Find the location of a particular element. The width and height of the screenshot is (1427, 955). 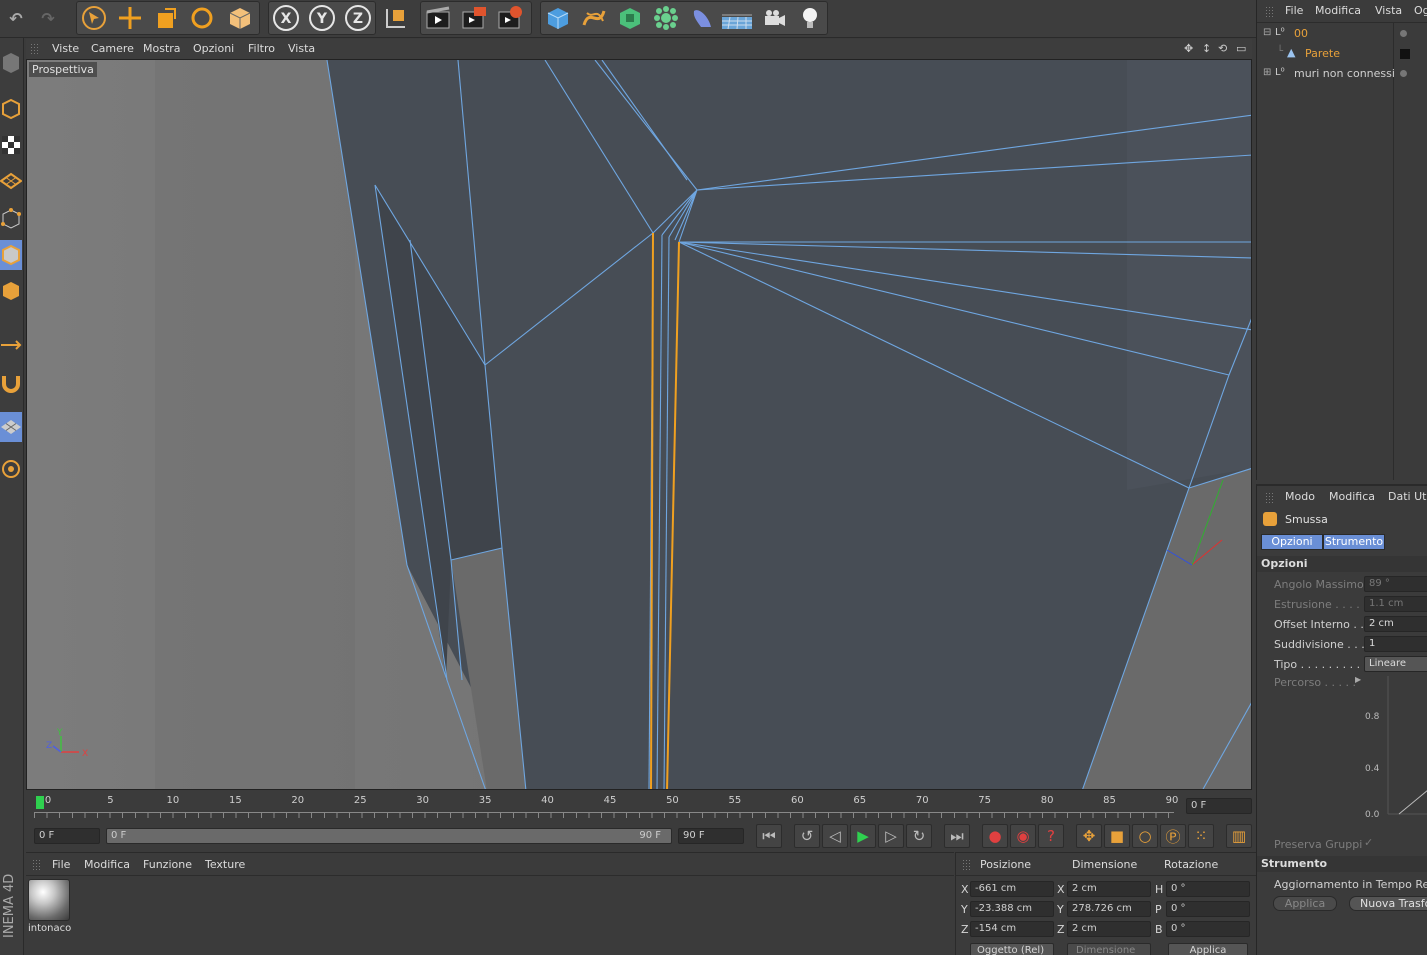

position-y-field: -23.388 cm is located at coordinates (1012, 909).